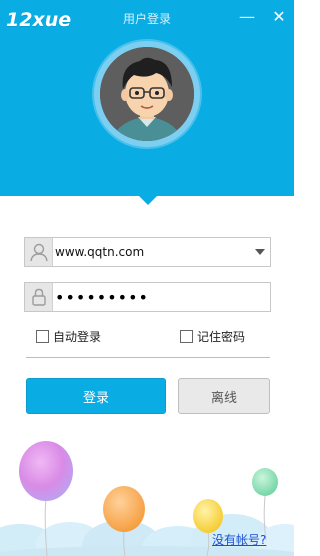 This screenshot has height=556, width=320. I want to click on user-icon, so click(39, 252).